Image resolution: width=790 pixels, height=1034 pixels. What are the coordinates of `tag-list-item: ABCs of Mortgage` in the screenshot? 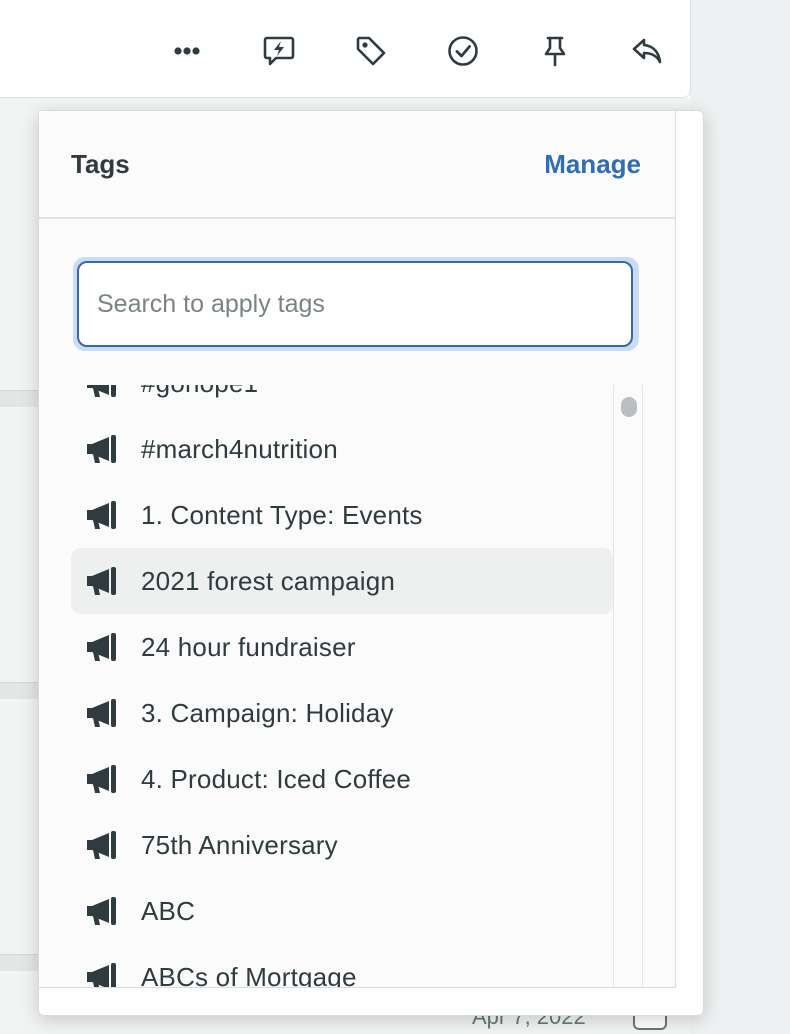 It's located at (342, 965).